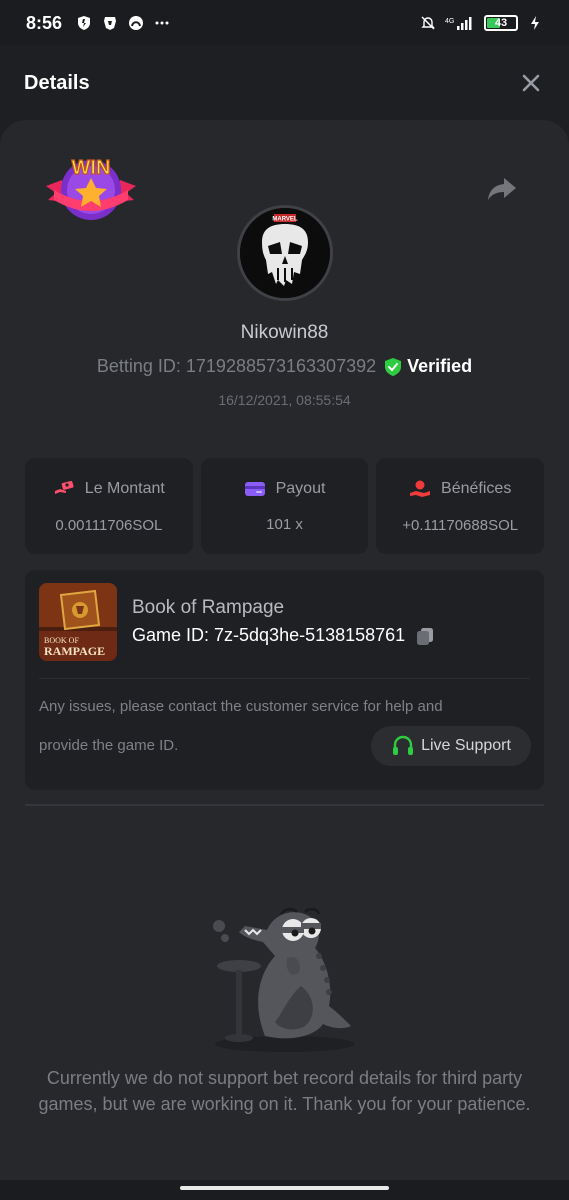  I want to click on stat-label: Le Montant, so click(124, 488).